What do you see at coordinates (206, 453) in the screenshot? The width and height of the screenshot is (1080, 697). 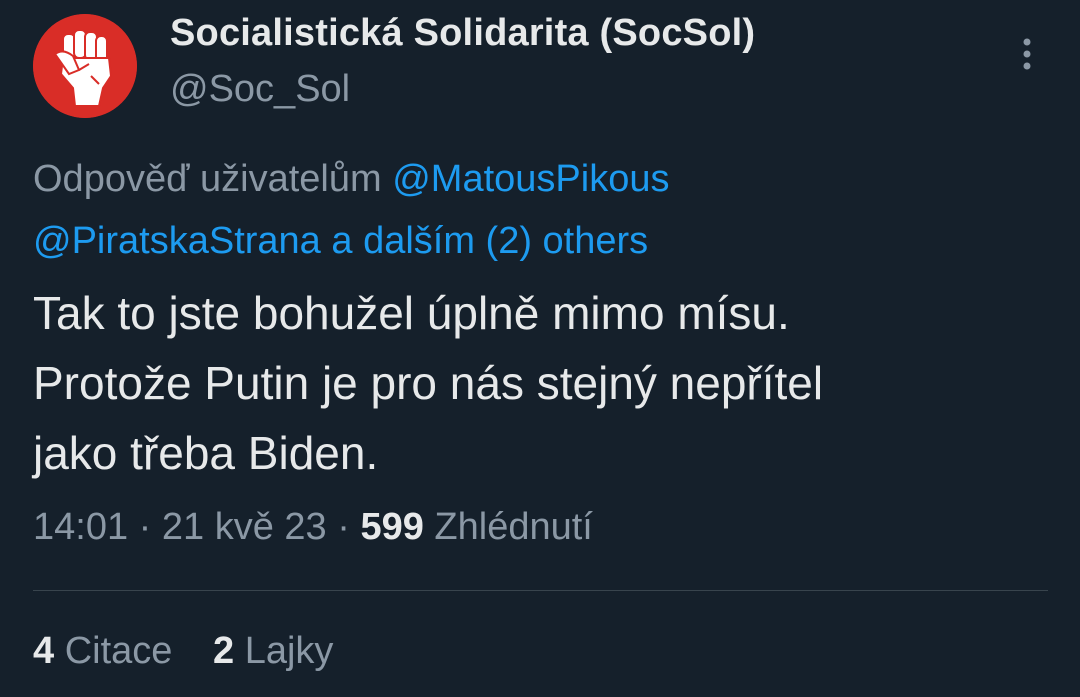 I see `tweet-text-line: jako třeba Biden.` at bounding box center [206, 453].